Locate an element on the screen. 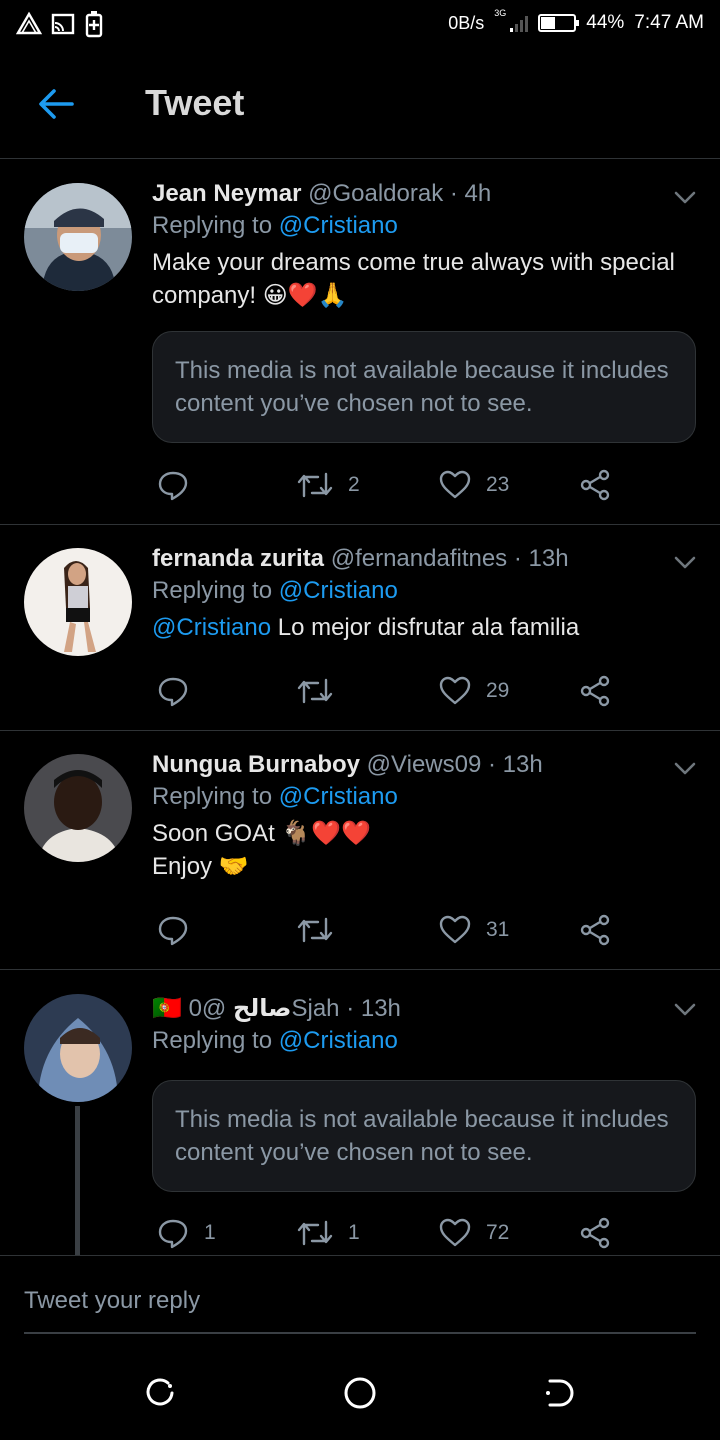 The image size is (720, 1440). retweet-count: 2 is located at coordinates (354, 484).